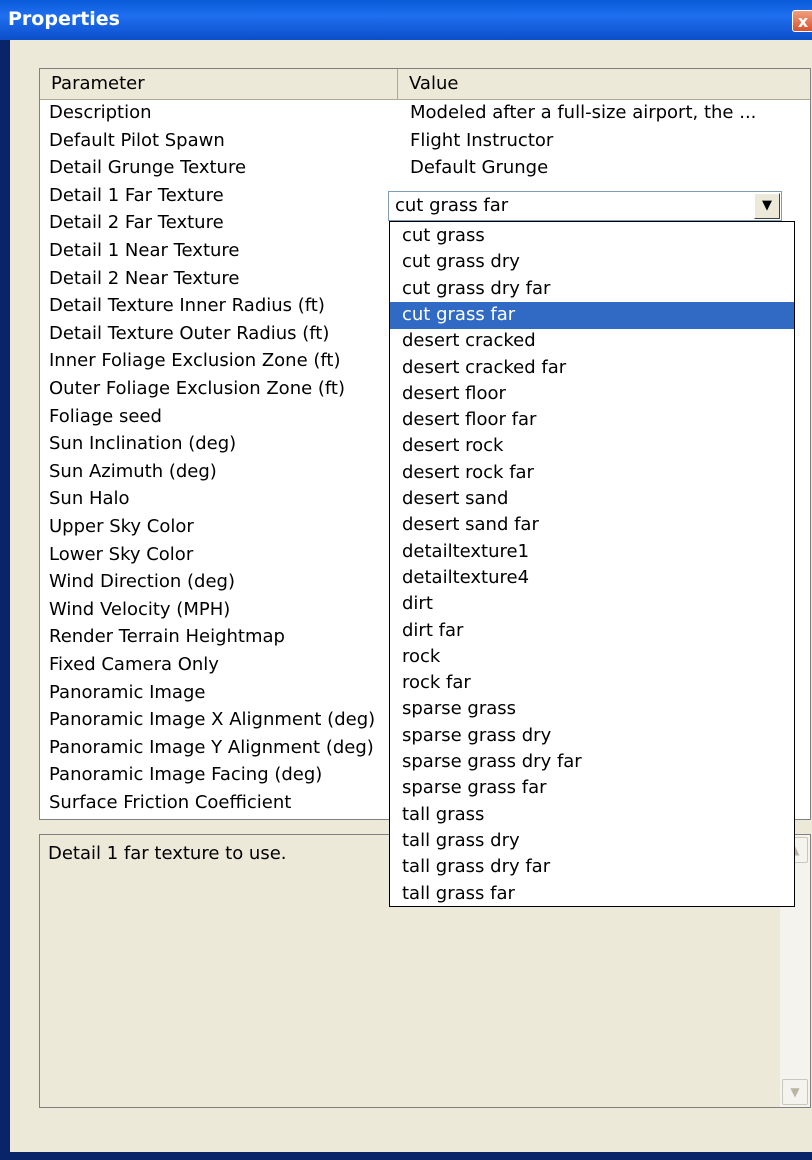 Image resolution: width=812 pixels, height=1160 pixels. What do you see at coordinates (127, 692) in the screenshot?
I see `parameter-name: Panoramic Image` at bounding box center [127, 692].